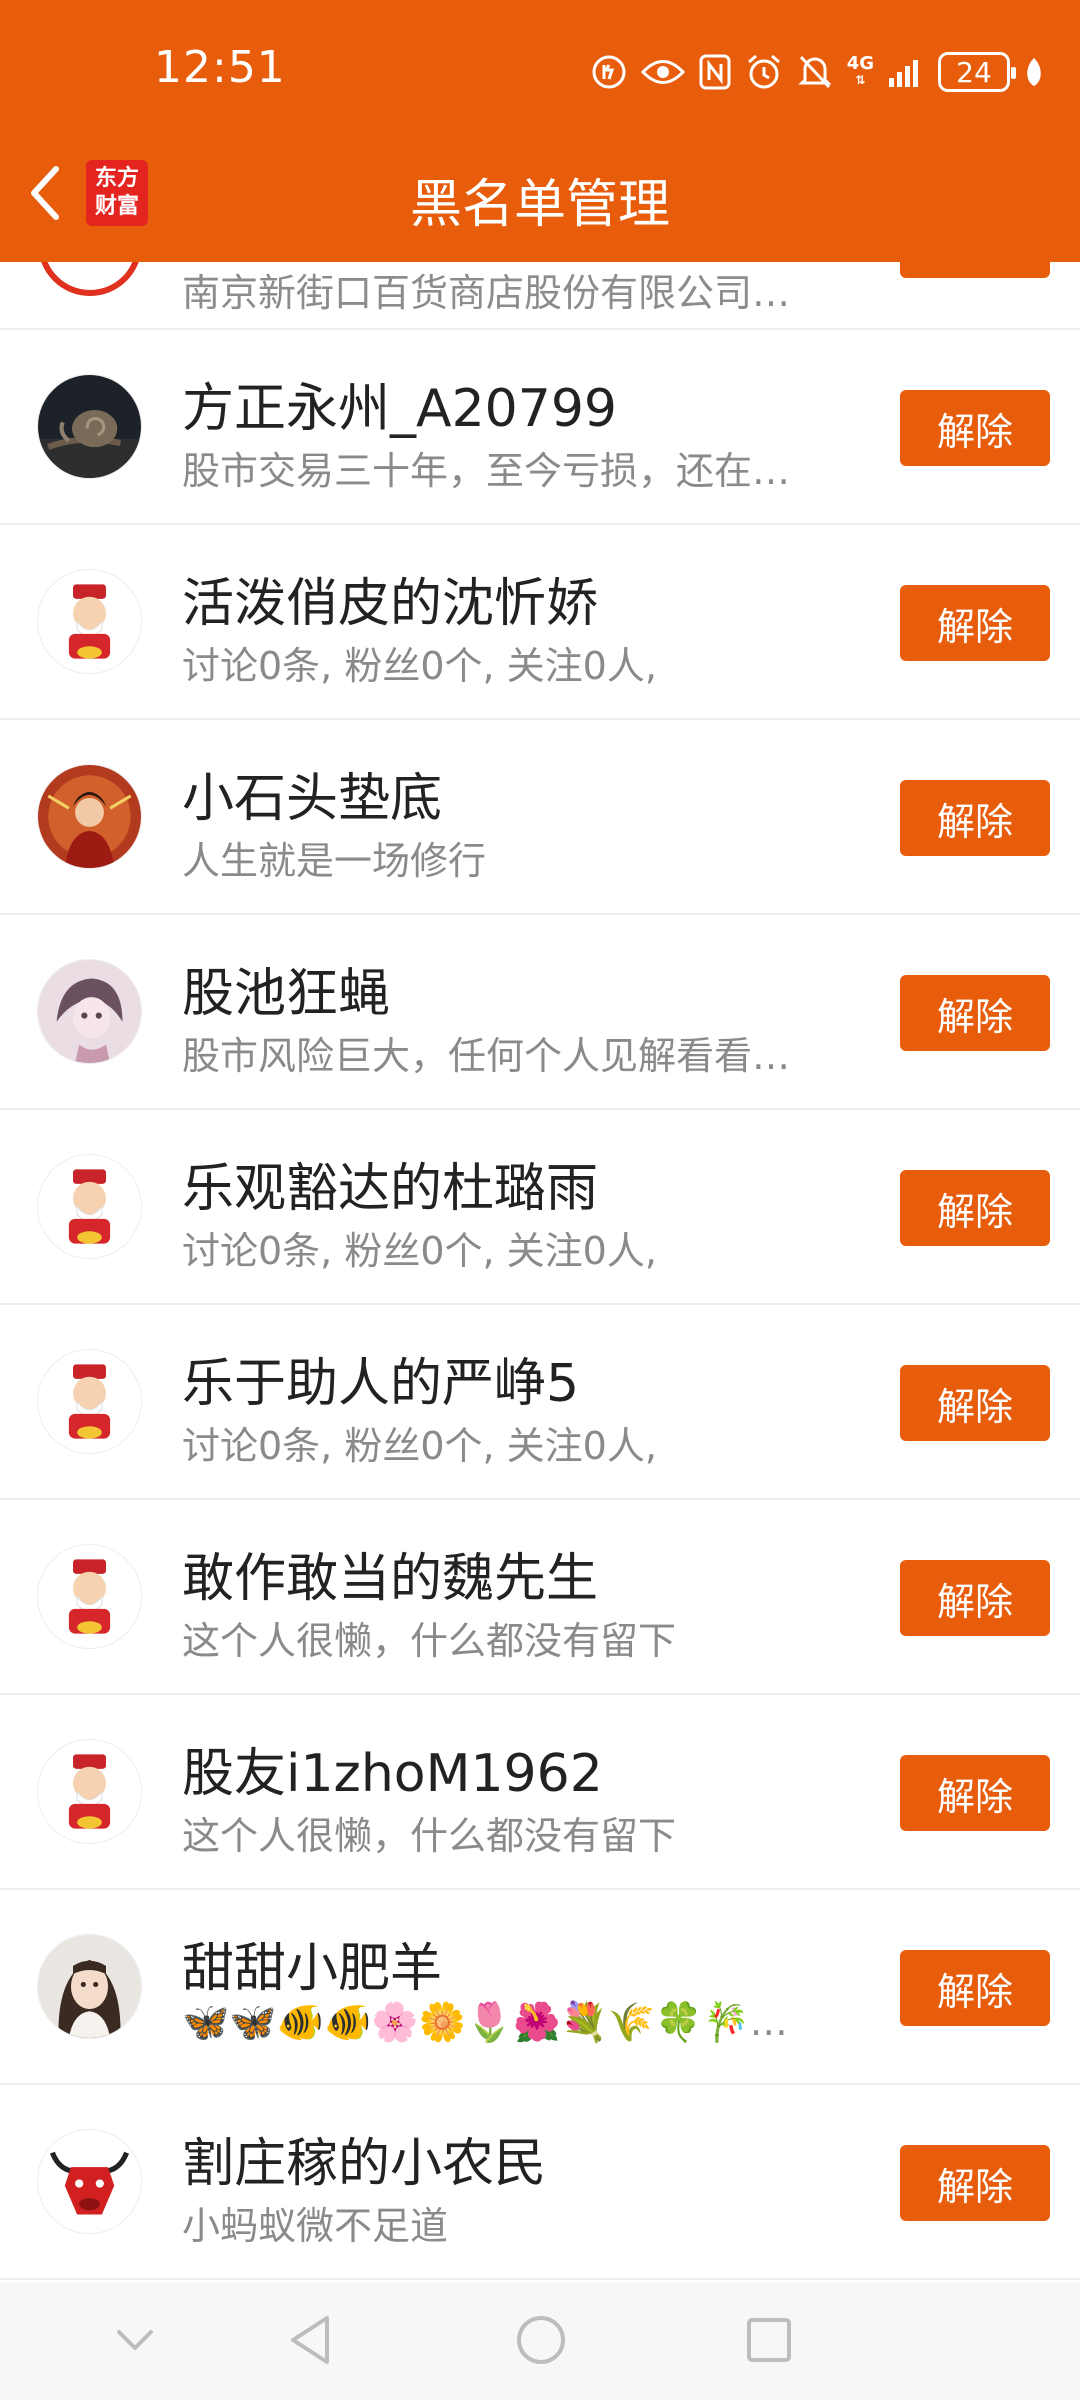 The height and width of the screenshot is (2400, 1080). What do you see at coordinates (286, 994) in the screenshot?
I see `user-name: 股池狂蝇` at bounding box center [286, 994].